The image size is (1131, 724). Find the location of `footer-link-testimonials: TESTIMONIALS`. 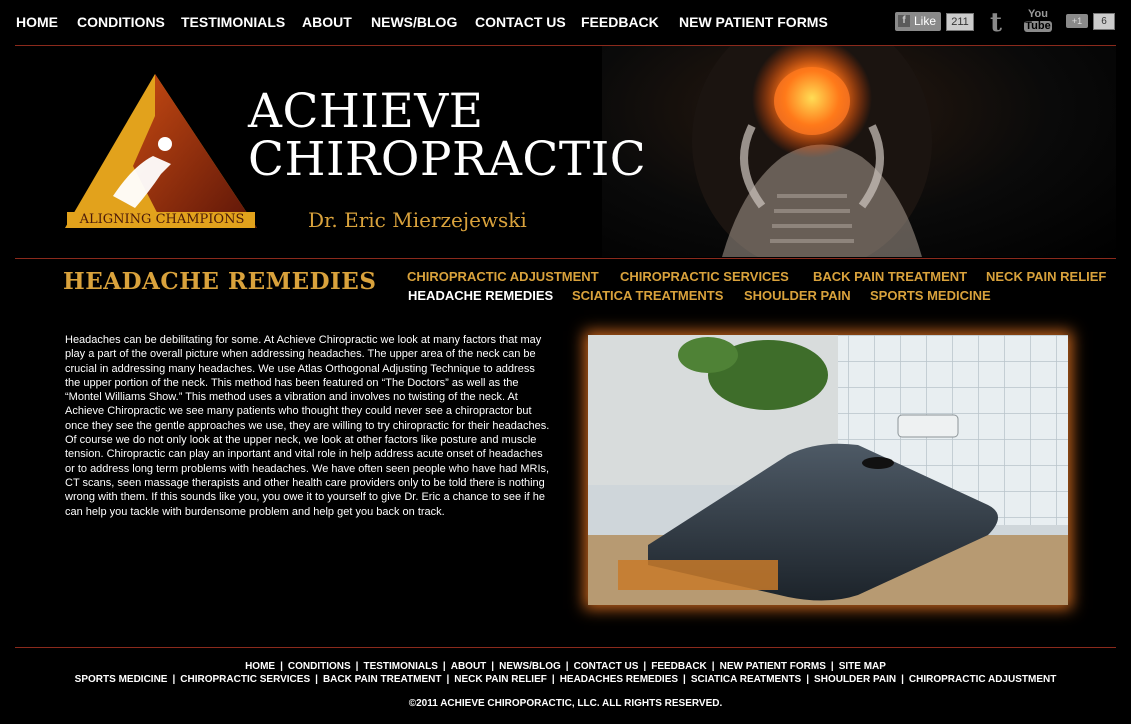

footer-link-testimonials: TESTIMONIALS is located at coordinates (400, 666).